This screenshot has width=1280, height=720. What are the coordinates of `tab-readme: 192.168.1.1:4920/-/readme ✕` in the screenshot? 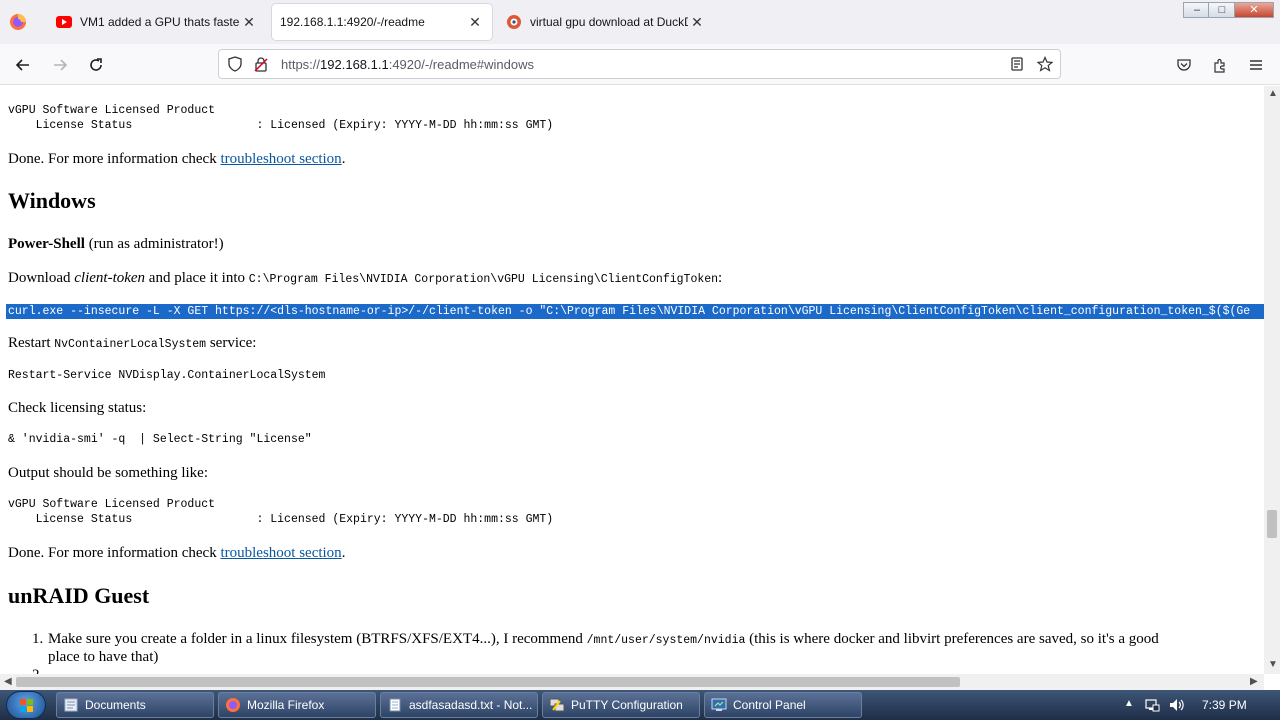 It's located at (382, 22).